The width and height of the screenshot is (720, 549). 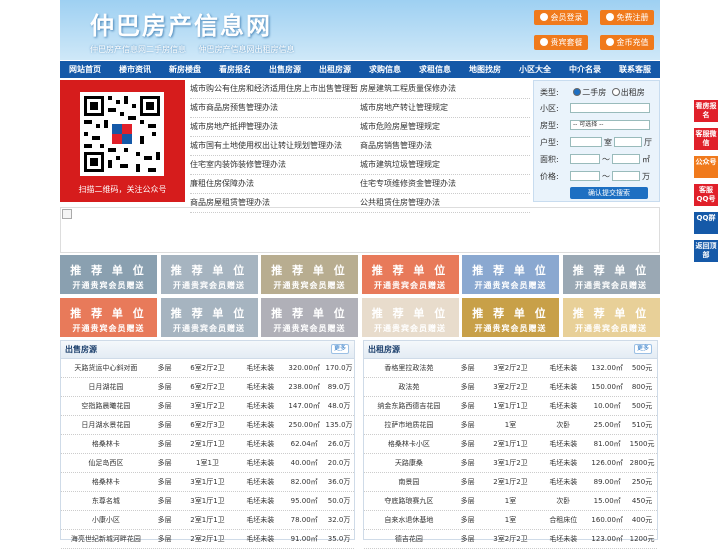 What do you see at coordinates (510, 501) in the screenshot?
I see `table-row: 夺底路琅赛九区 多层 1室 次卧 15.00㎡ 450元` at bounding box center [510, 501].